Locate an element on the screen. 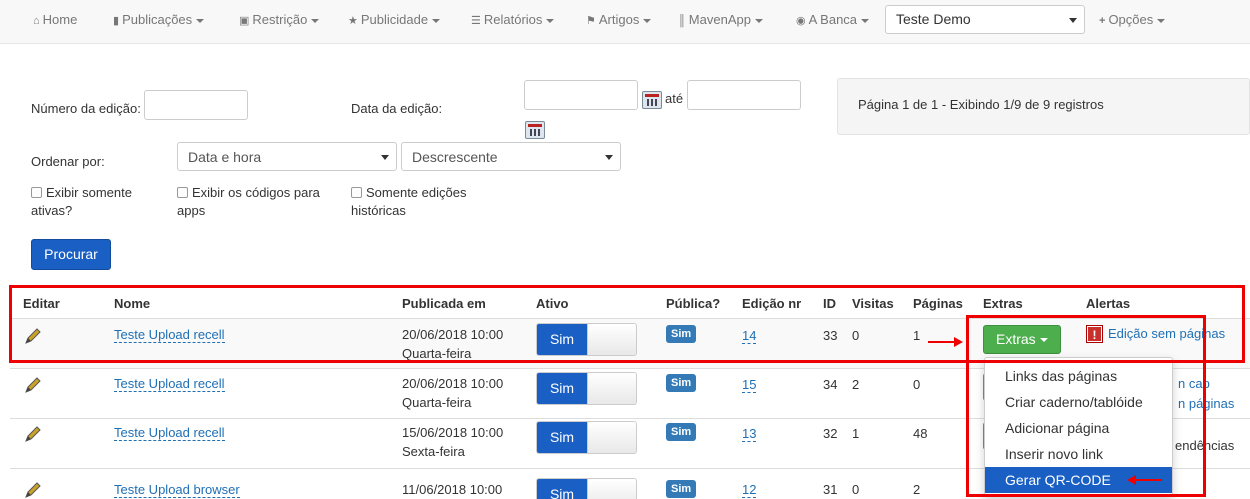  nav-artigos-label: Artigos is located at coordinates (619, 19).